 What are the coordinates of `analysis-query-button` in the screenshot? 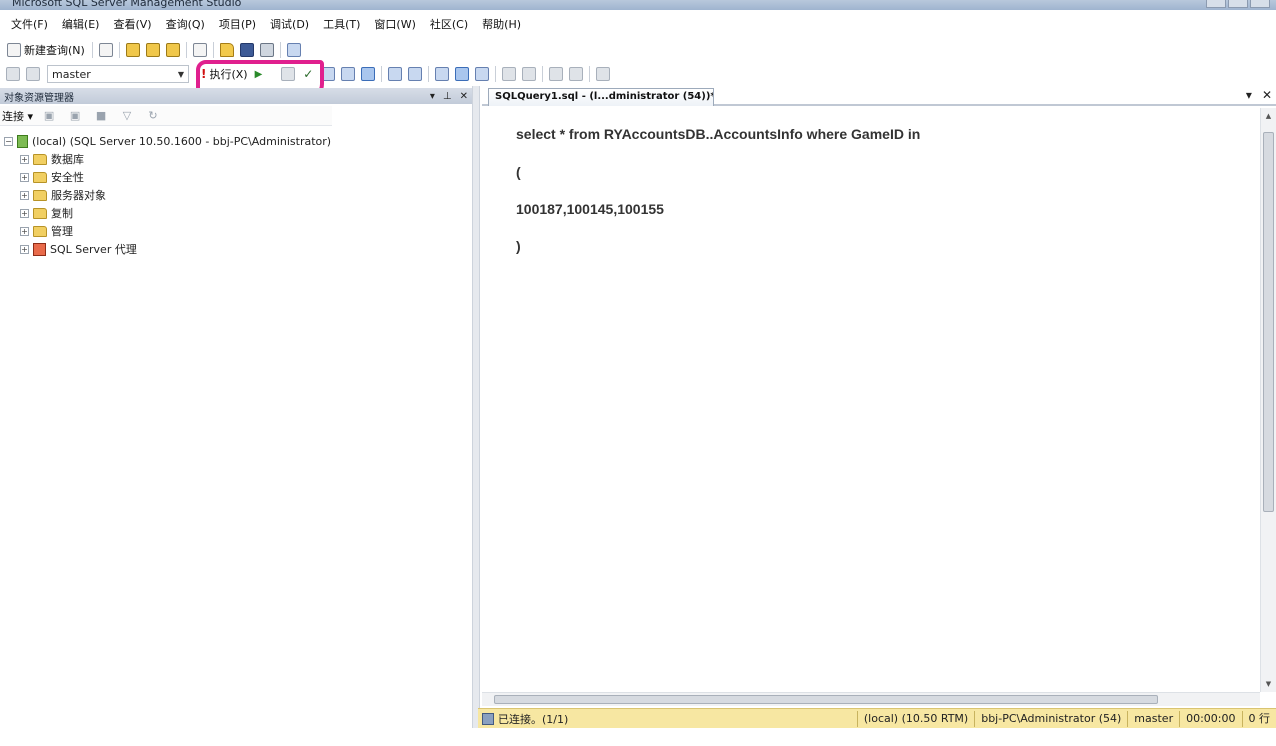 It's located at (153, 50).